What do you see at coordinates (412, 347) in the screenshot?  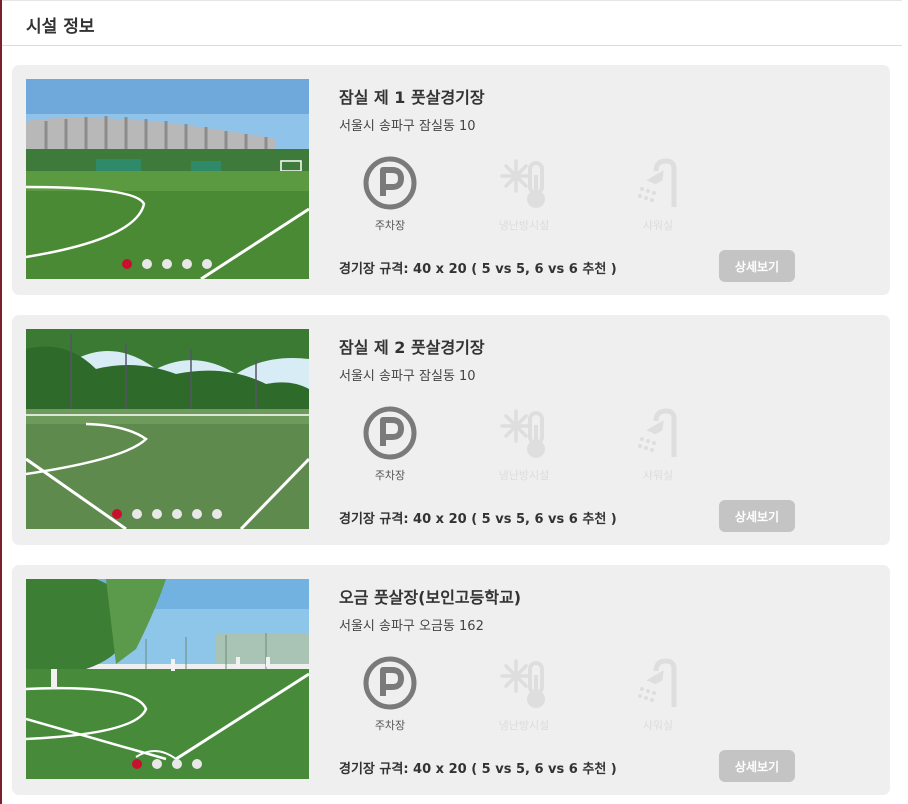 I see `facility-name: 잠실 제 2 풋살경기장` at bounding box center [412, 347].